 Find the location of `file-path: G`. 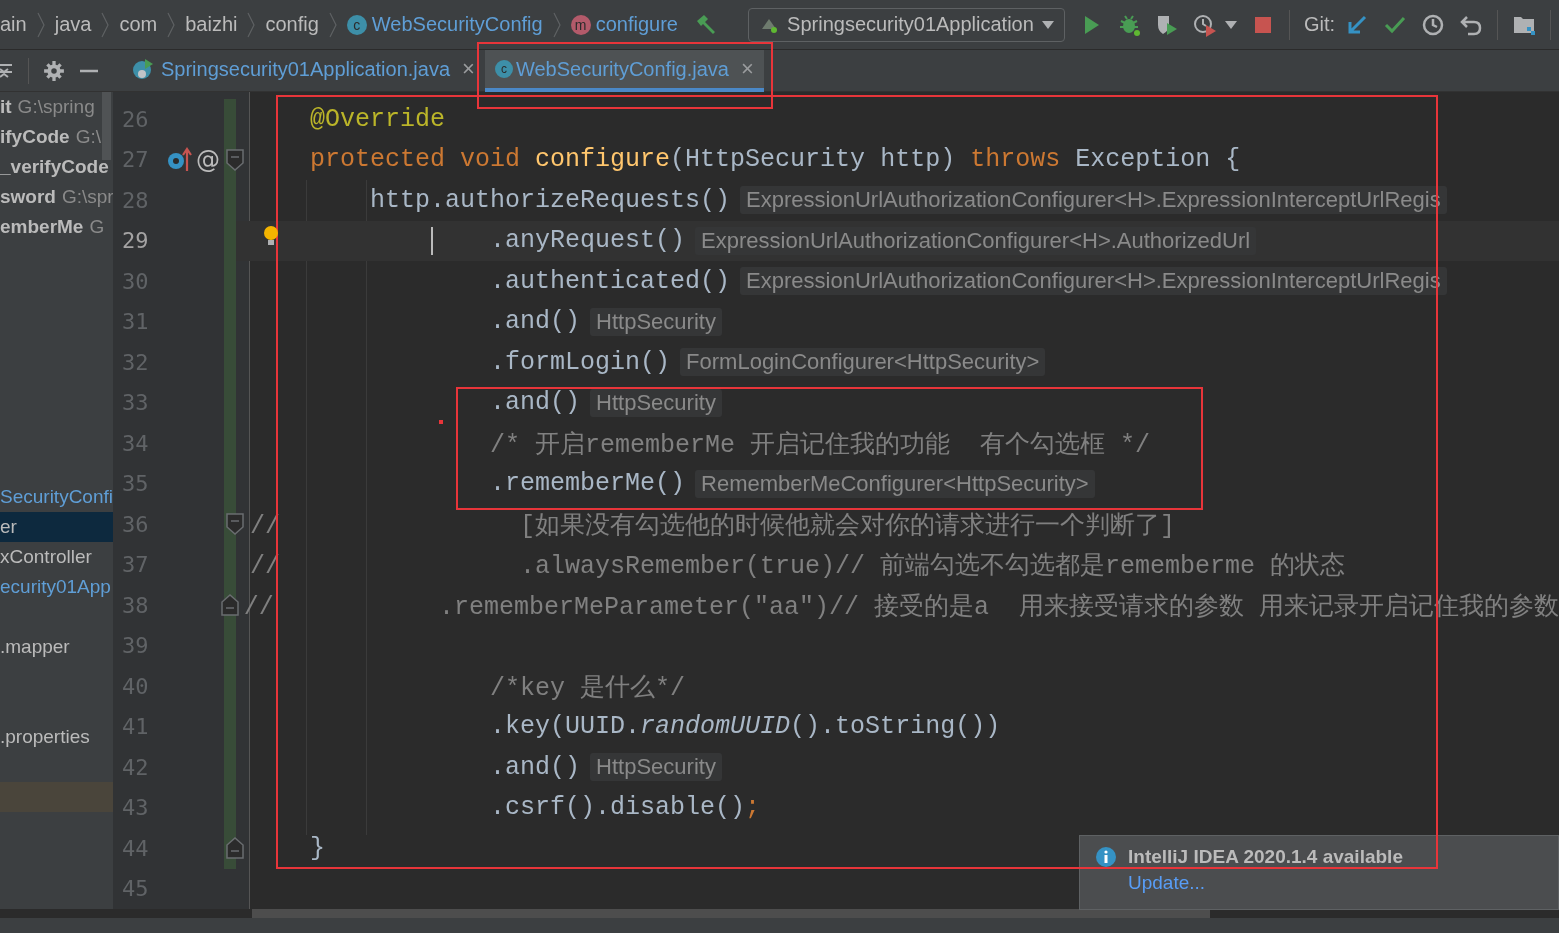

file-path: G is located at coordinates (97, 227).